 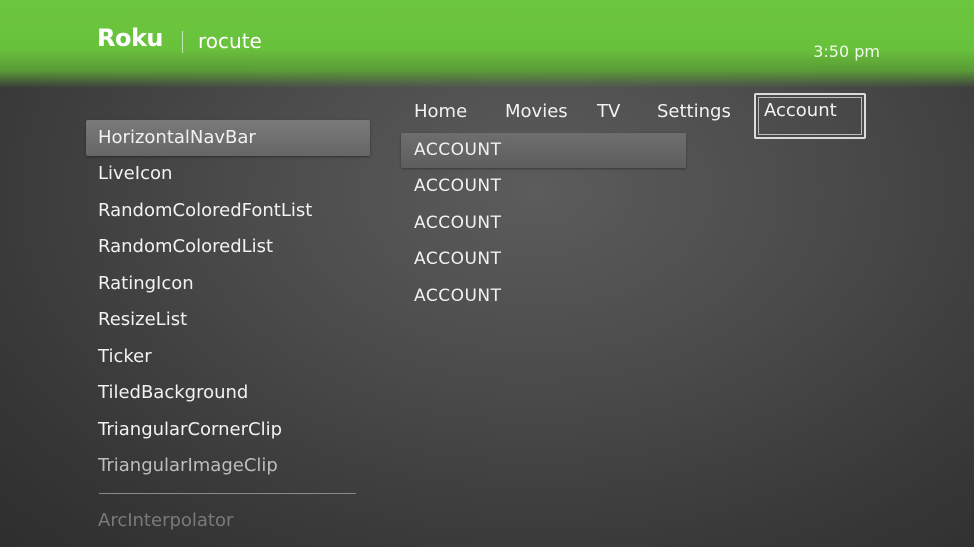 I want to click on list-item-ticker: Ticker, so click(x=228, y=357).